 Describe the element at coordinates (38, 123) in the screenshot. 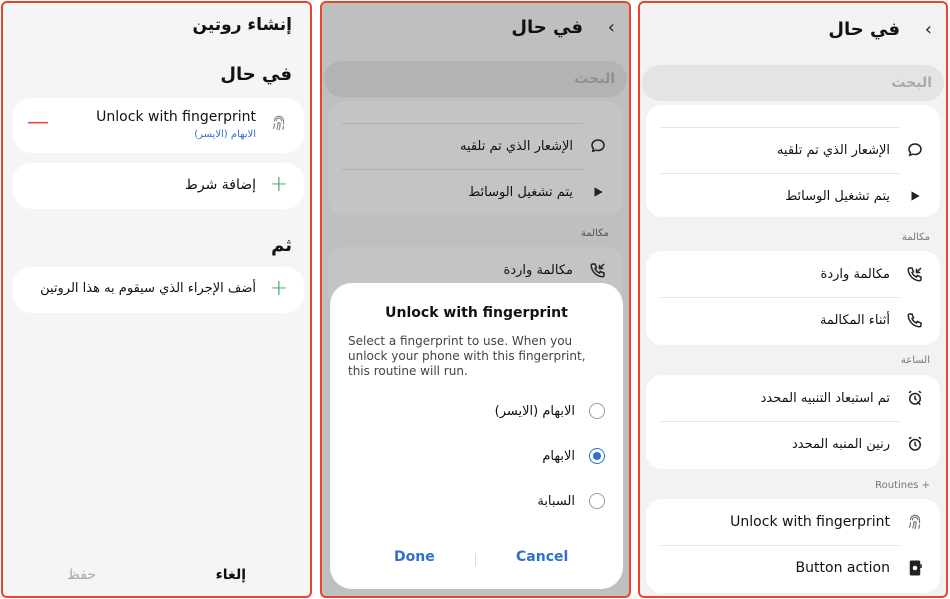

I see `remove-condition-icon: —` at that location.